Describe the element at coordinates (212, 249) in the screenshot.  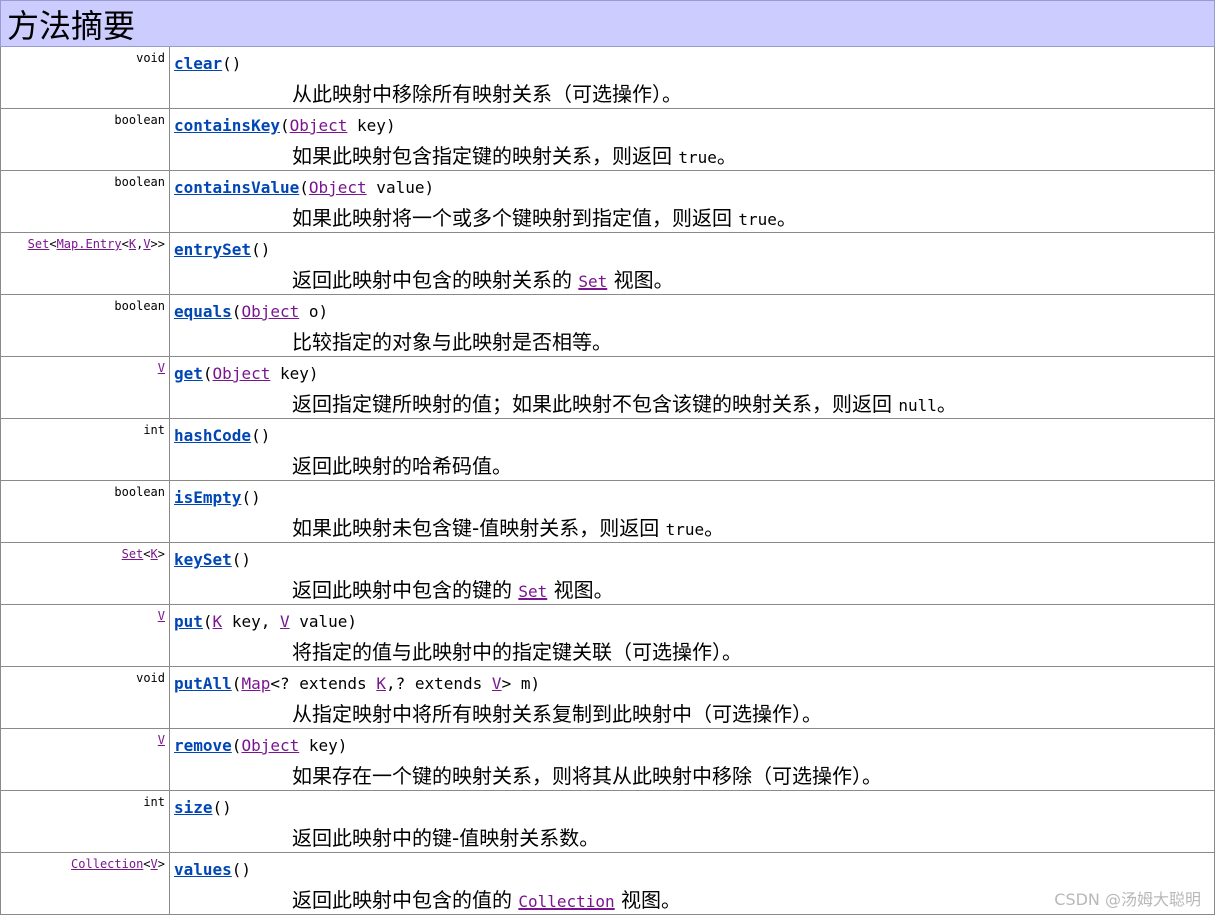
I see `method-link: entrySet` at that location.